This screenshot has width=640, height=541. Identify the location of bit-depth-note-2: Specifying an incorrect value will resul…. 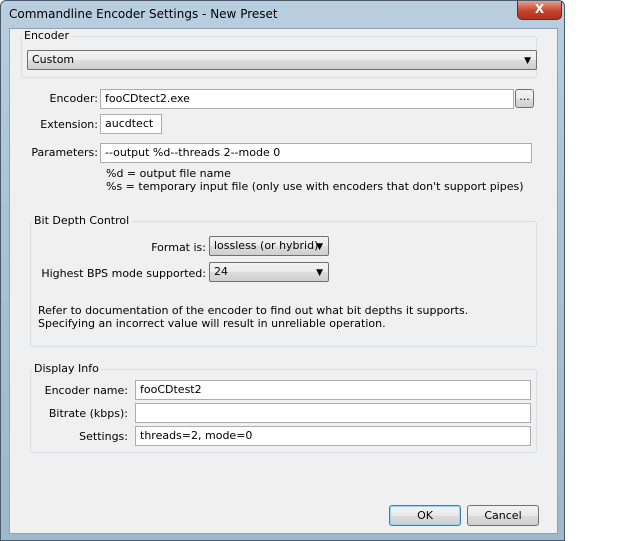
(212, 323).